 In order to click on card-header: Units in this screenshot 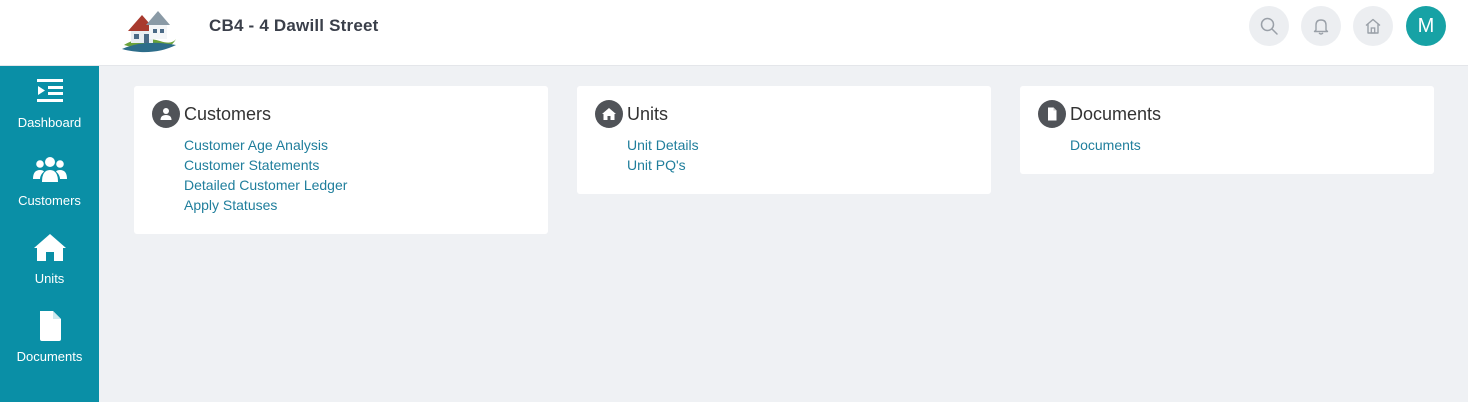, I will do `click(631, 114)`.